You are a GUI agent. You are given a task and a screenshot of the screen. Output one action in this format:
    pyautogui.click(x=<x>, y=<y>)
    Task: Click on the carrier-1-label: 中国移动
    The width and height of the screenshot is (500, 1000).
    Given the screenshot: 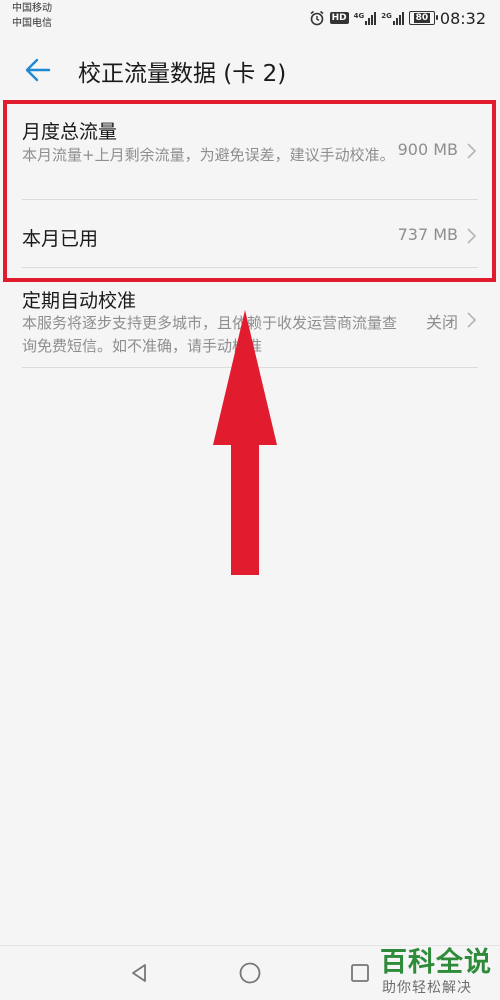 What is the action you would take?
    pyautogui.click(x=32, y=8)
    